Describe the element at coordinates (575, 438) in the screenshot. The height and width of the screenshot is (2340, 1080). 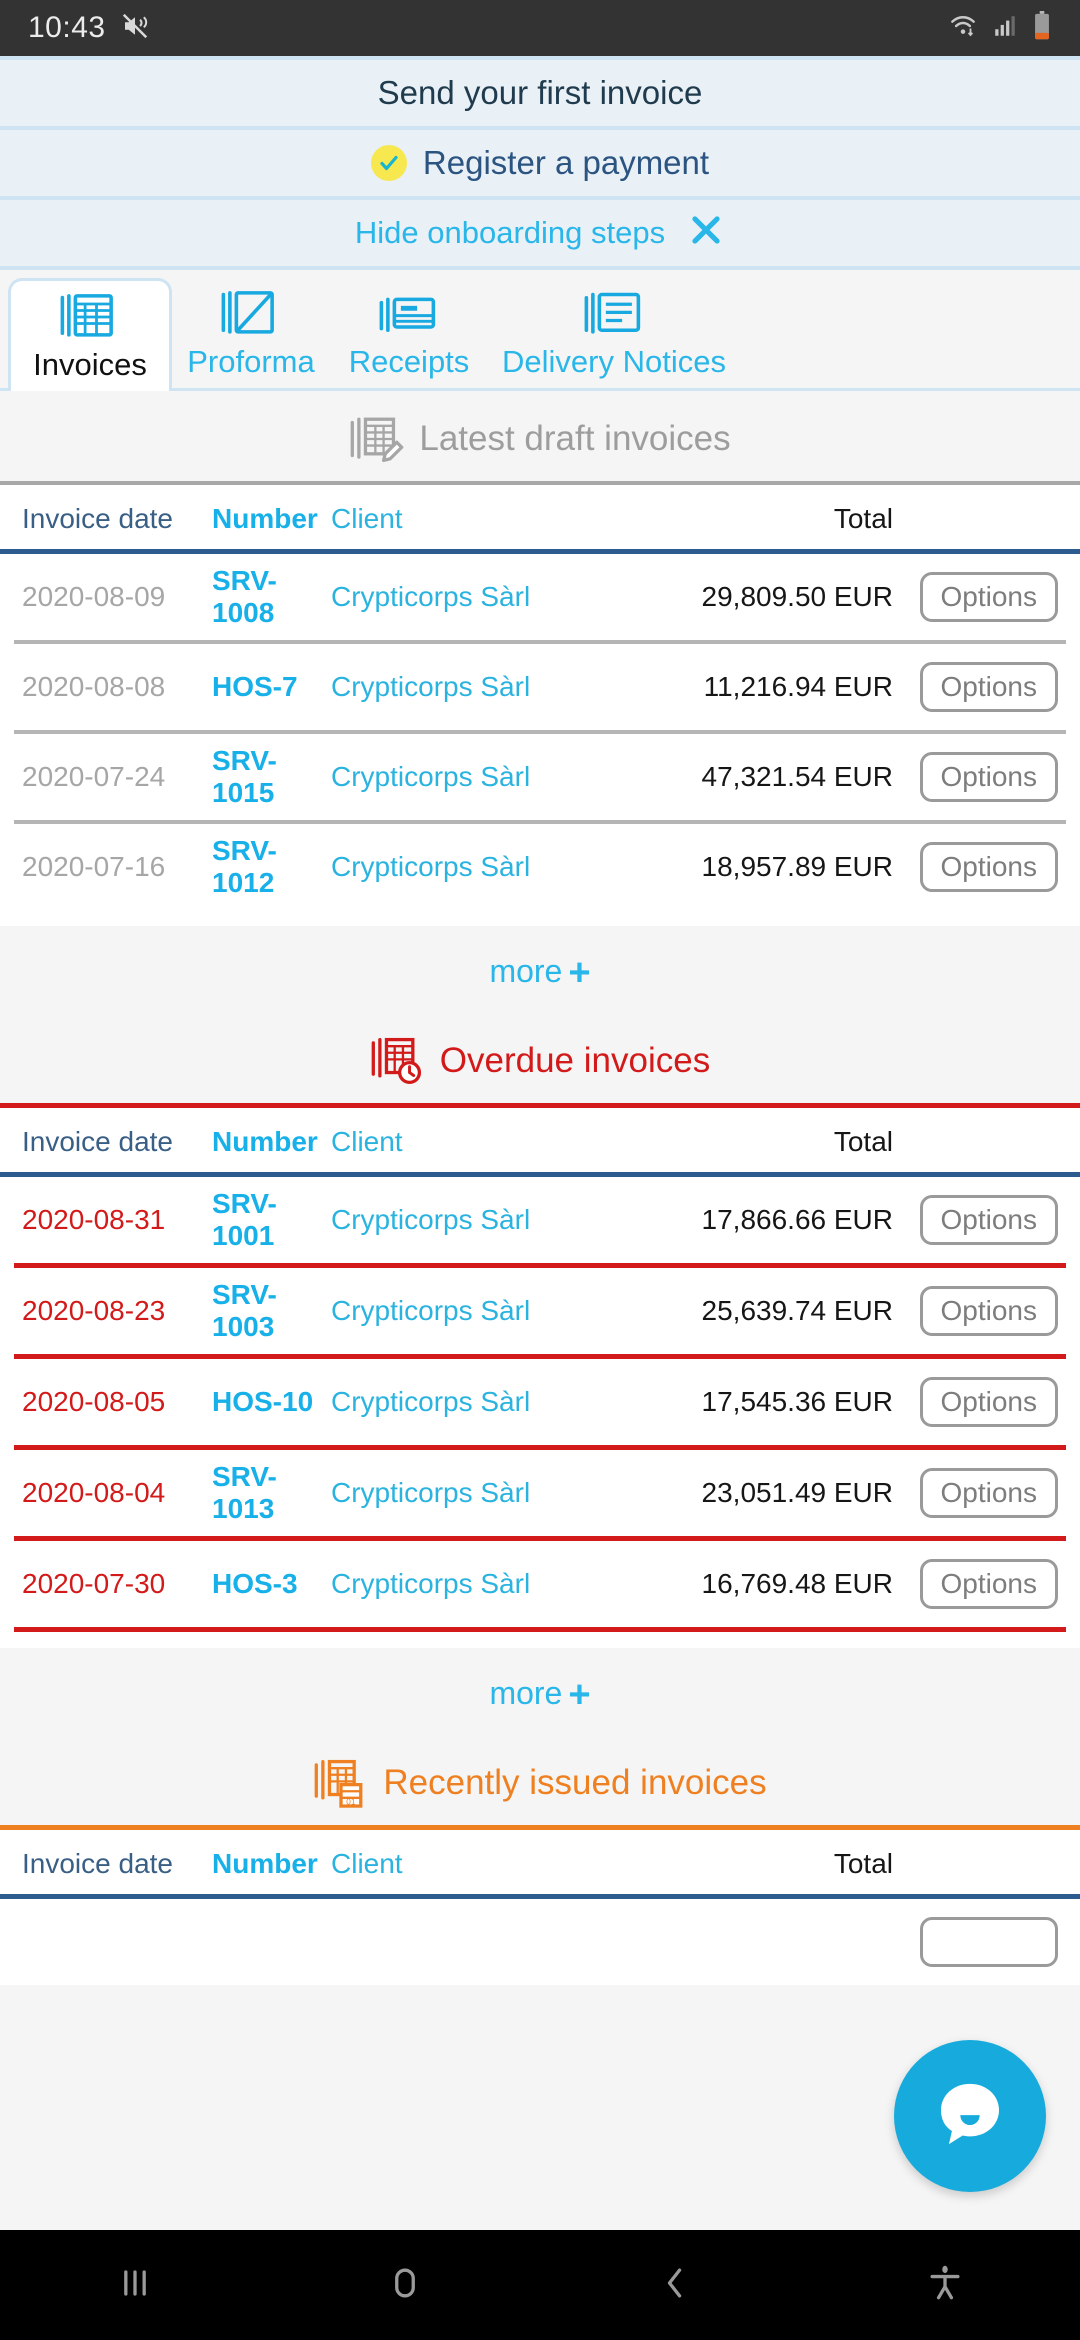
I see `section-title: Latest draft invoices` at that location.